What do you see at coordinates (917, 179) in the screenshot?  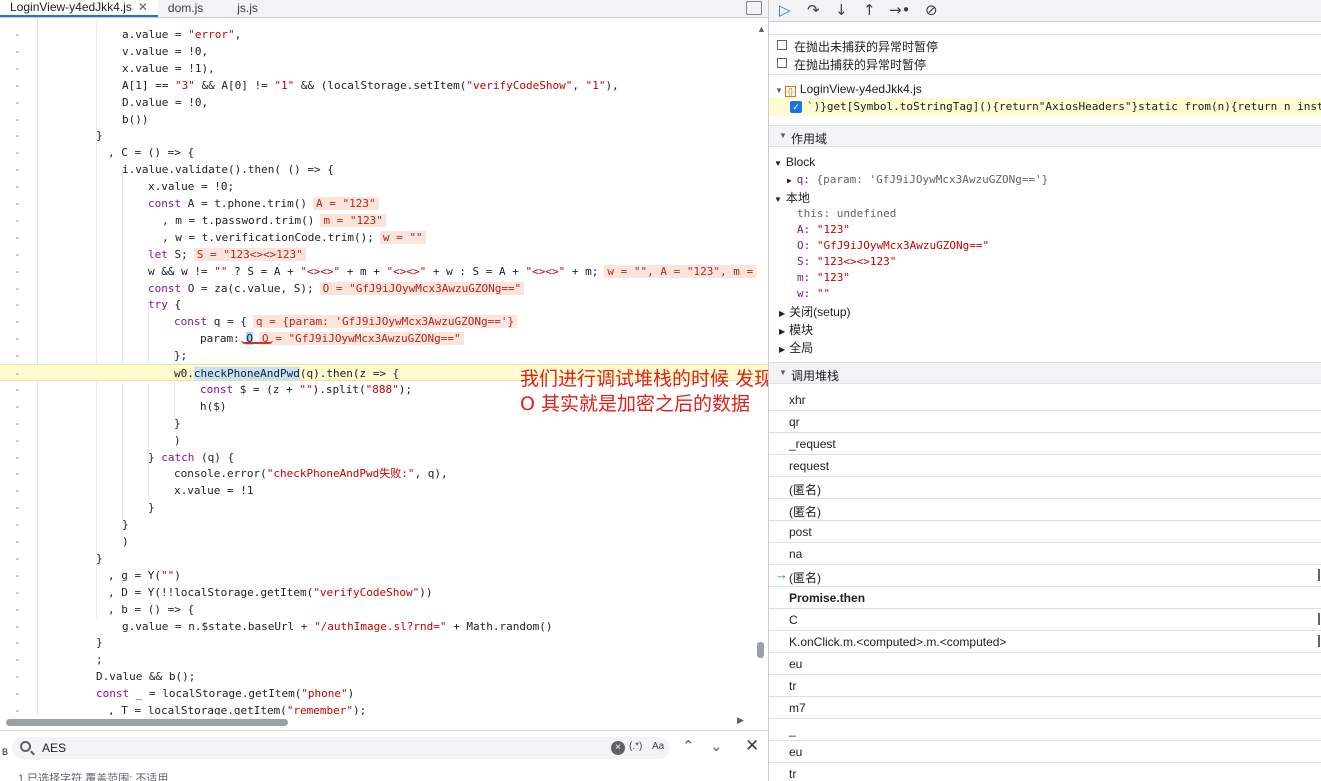 I see `scope-block-q: ▶ q: {param: 'GfJ9iJOywMcx3AwzuGZONg=='}` at bounding box center [917, 179].